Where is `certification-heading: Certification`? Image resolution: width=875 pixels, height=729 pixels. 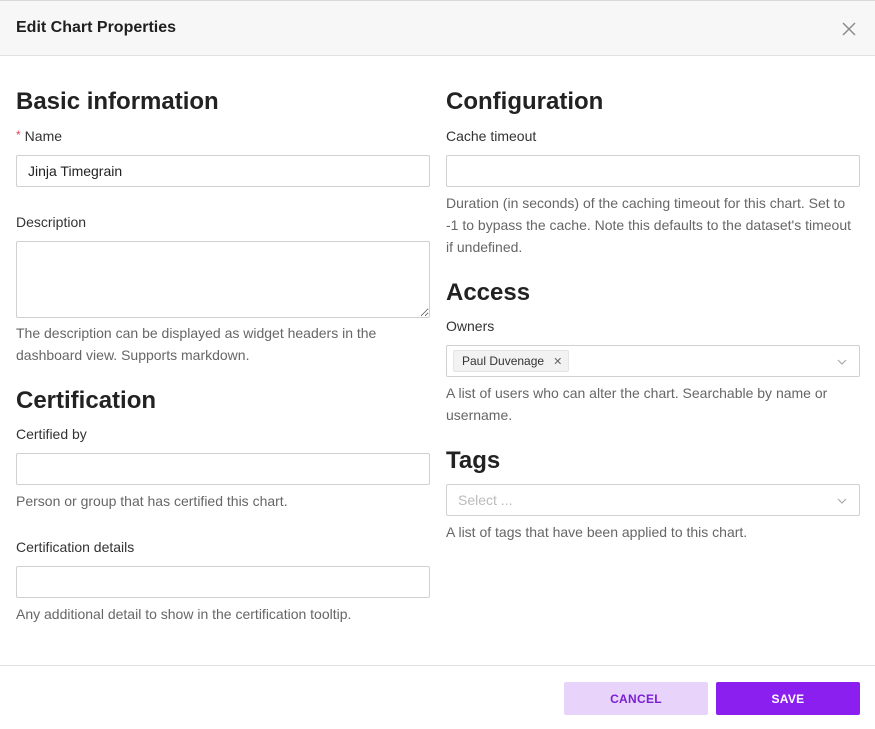
certification-heading: Certification is located at coordinates (86, 400).